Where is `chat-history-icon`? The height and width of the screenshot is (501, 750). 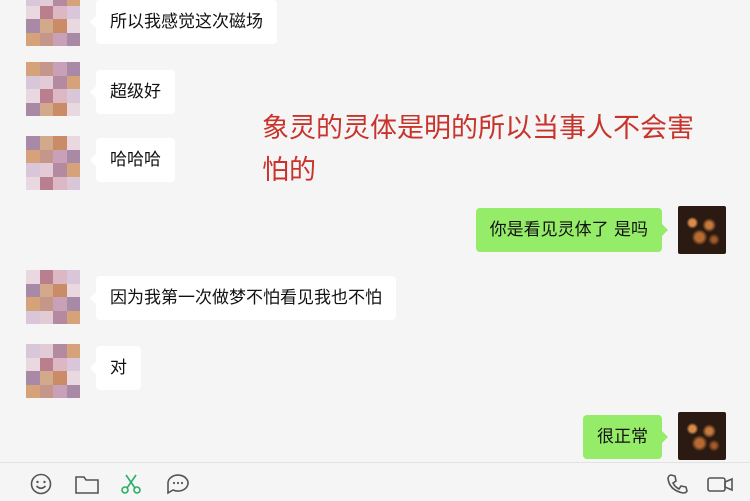
chat-history-icon is located at coordinates (178, 484).